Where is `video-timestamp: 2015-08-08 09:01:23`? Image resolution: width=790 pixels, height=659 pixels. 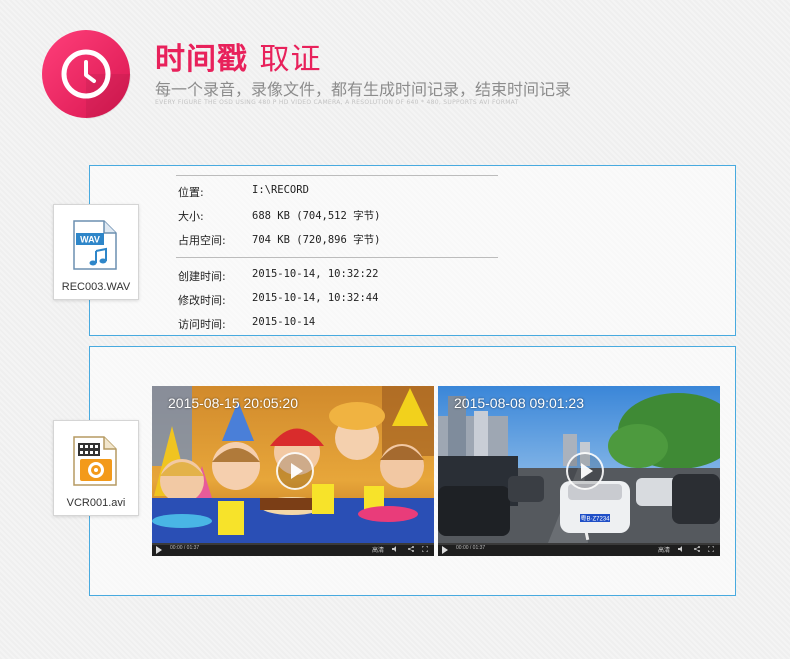 video-timestamp: 2015-08-08 09:01:23 is located at coordinates (519, 403).